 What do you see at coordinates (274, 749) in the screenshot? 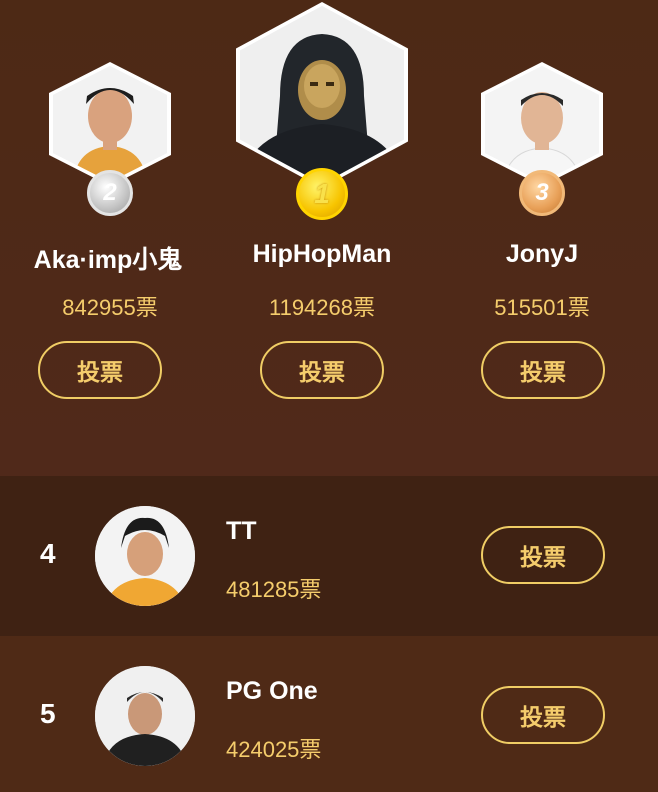
I see `vote-count: 424025票` at bounding box center [274, 749].